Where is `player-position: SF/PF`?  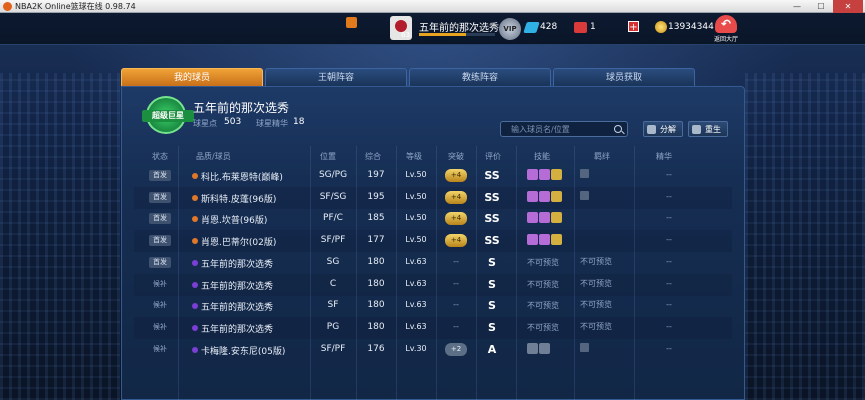
player-position: SF/PF is located at coordinates (333, 240).